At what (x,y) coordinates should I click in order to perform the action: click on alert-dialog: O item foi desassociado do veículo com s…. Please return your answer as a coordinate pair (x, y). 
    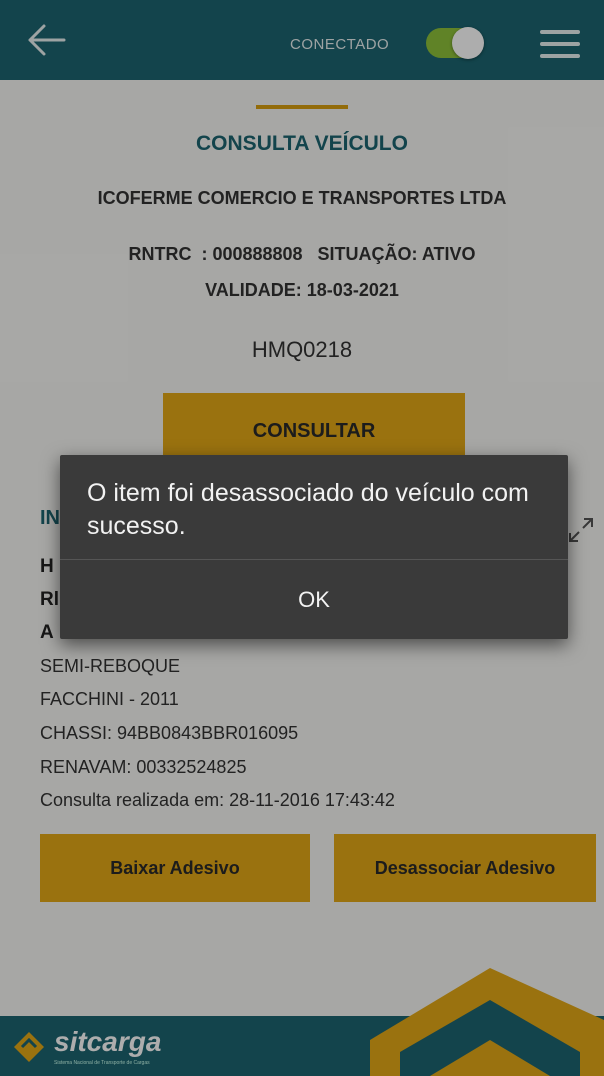
    Looking at the image, I should click on (314, 547).